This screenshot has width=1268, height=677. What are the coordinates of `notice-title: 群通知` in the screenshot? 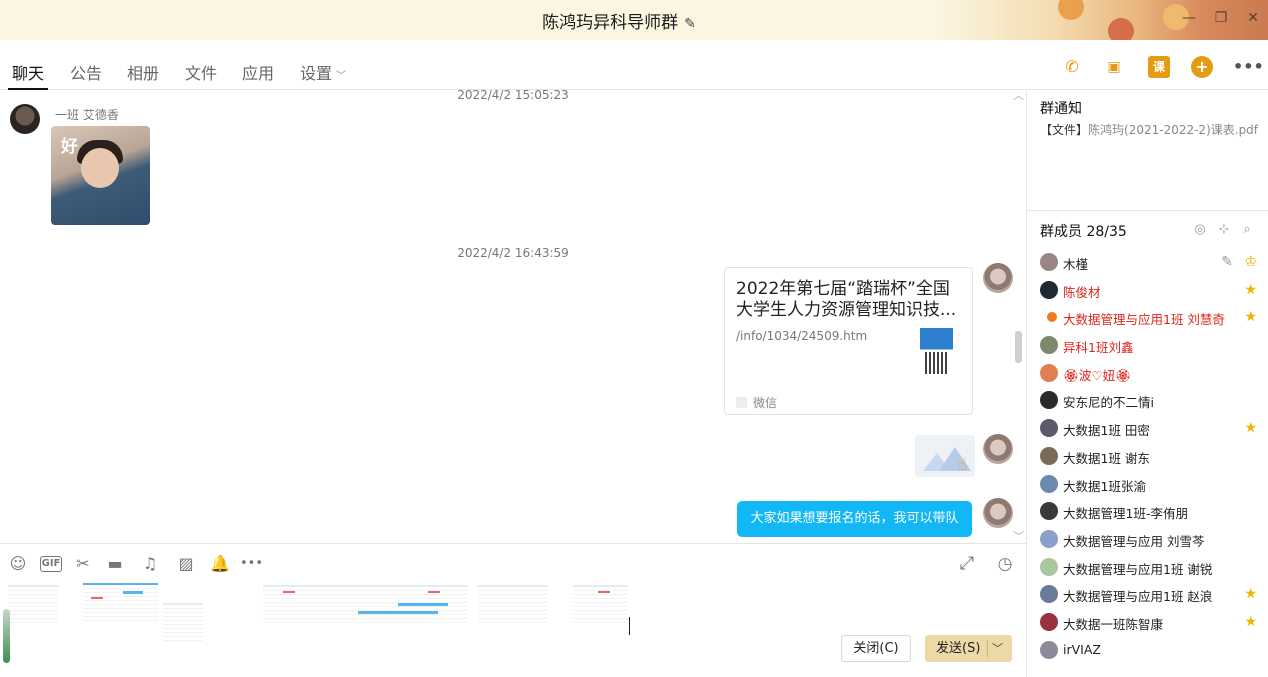 It's located at (1061, 109).